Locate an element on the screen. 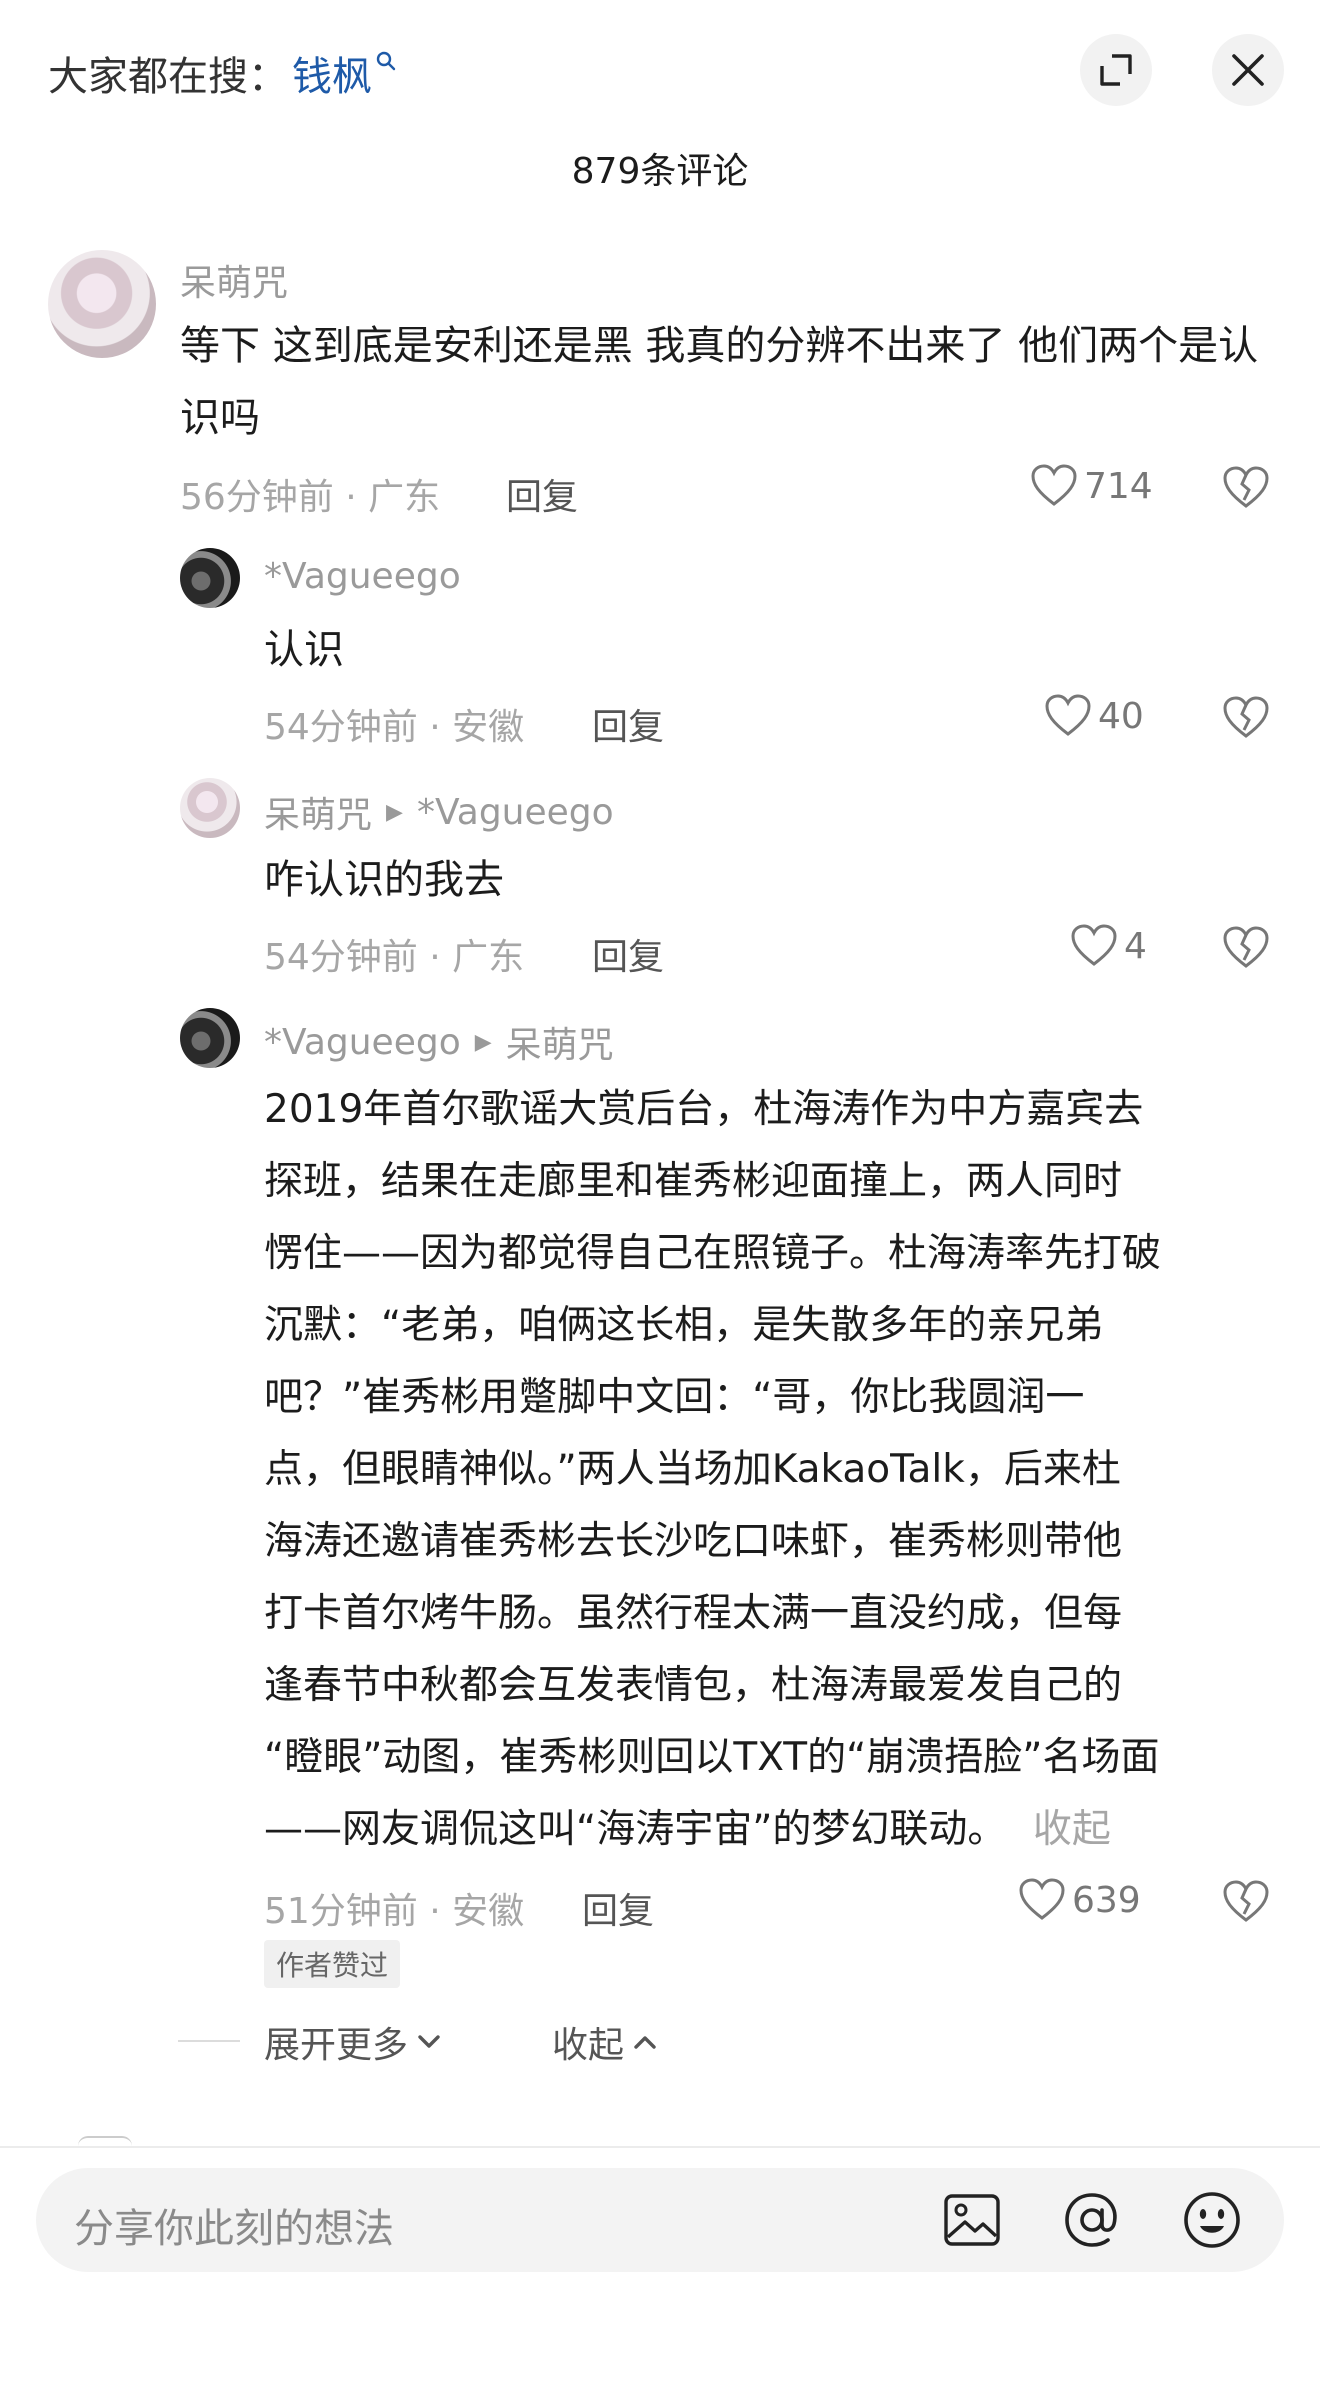 The height and width of the screenshot is (2394, 1320). like-count: 714 is located at coordinates (1118, 486).